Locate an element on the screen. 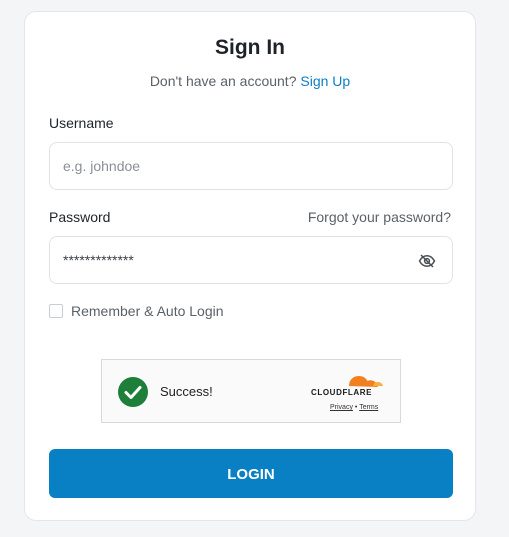 The image size is (509, 537). success-check-icon is located at coordinates (133, 392).